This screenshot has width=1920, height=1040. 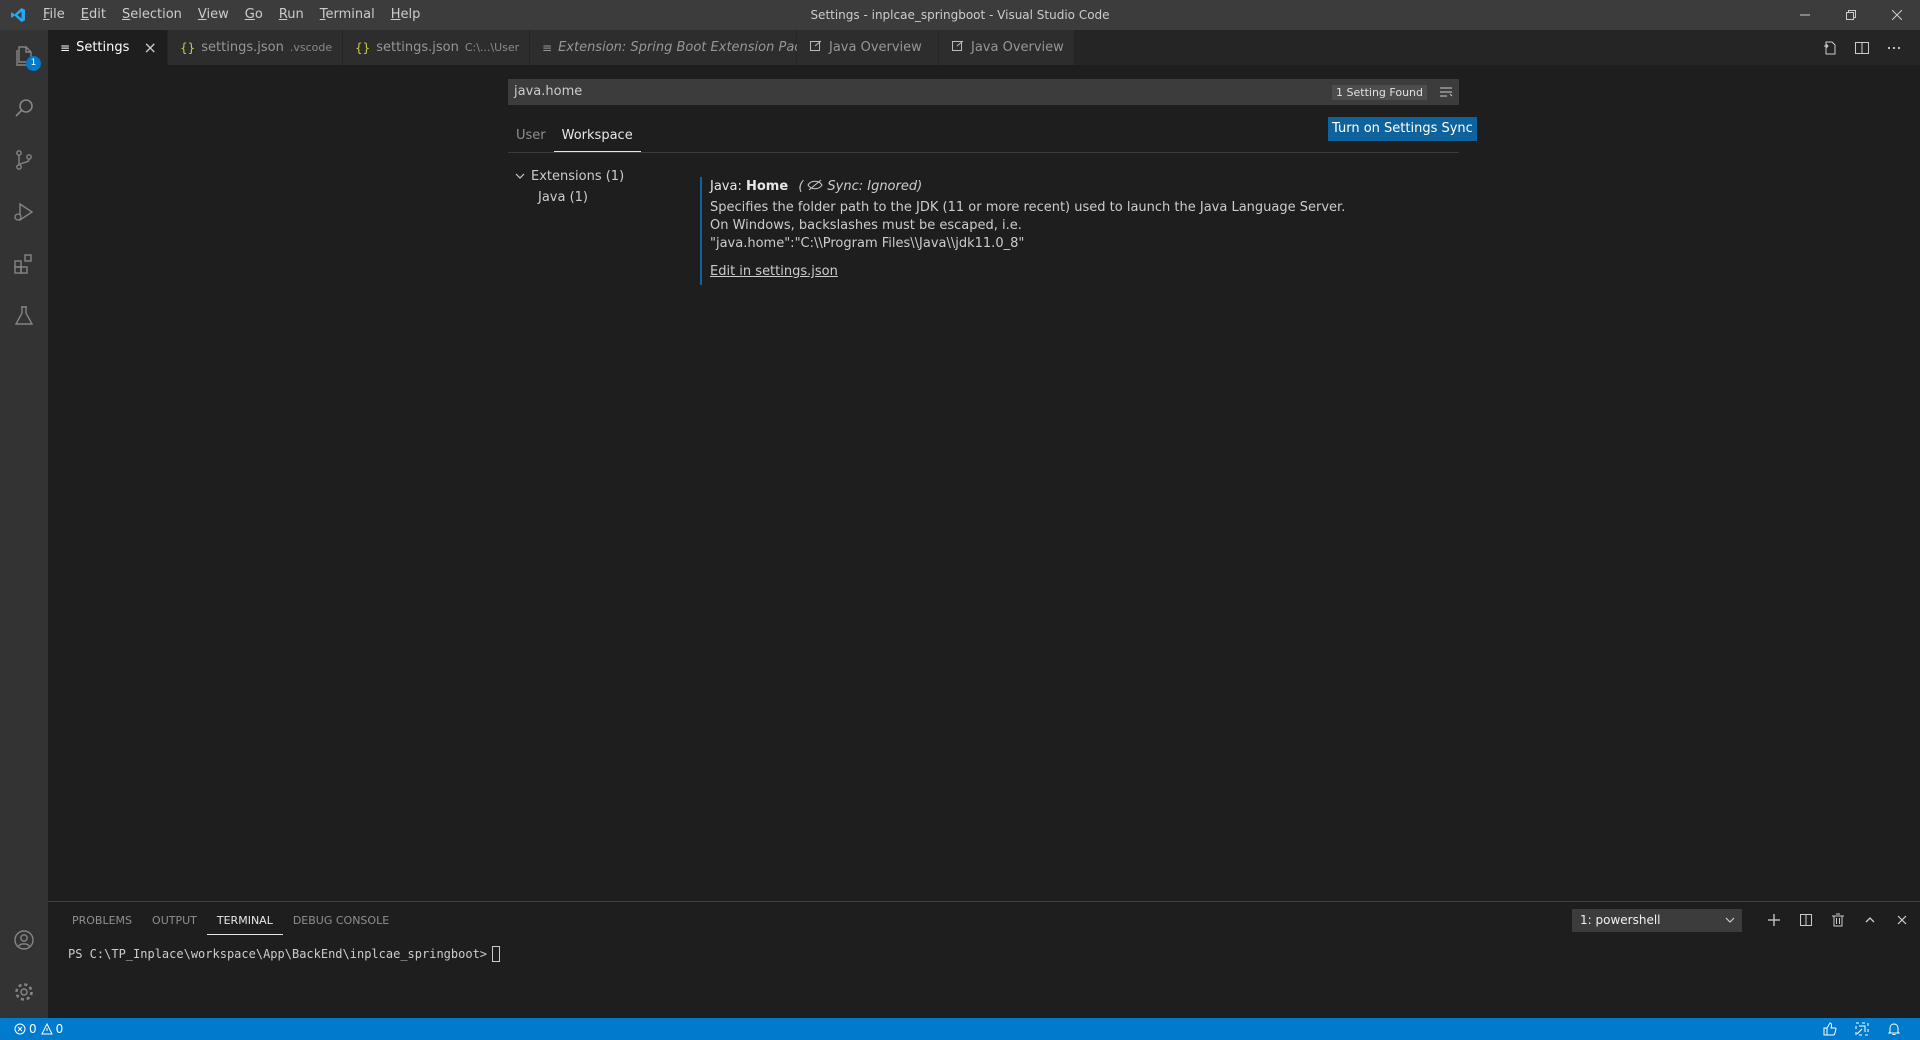 I want to click on activity-accounts, so click(x=24, y=940).